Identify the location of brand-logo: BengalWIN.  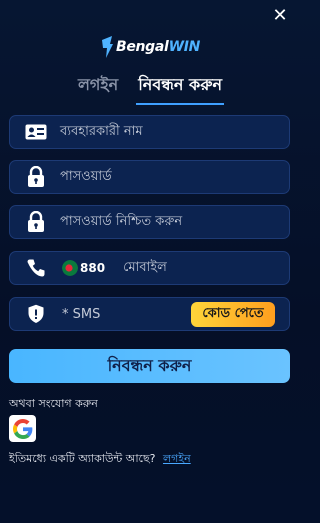
(150, 47).